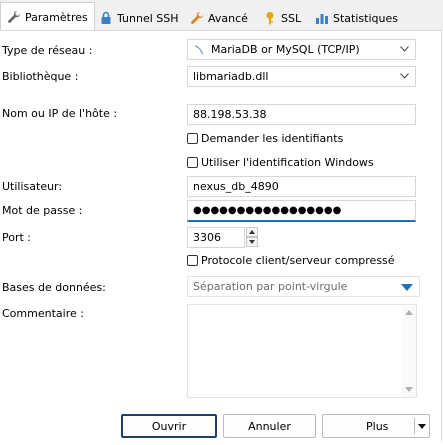  I want to click on open-button-label: Ouvrir, so click(169, 426).